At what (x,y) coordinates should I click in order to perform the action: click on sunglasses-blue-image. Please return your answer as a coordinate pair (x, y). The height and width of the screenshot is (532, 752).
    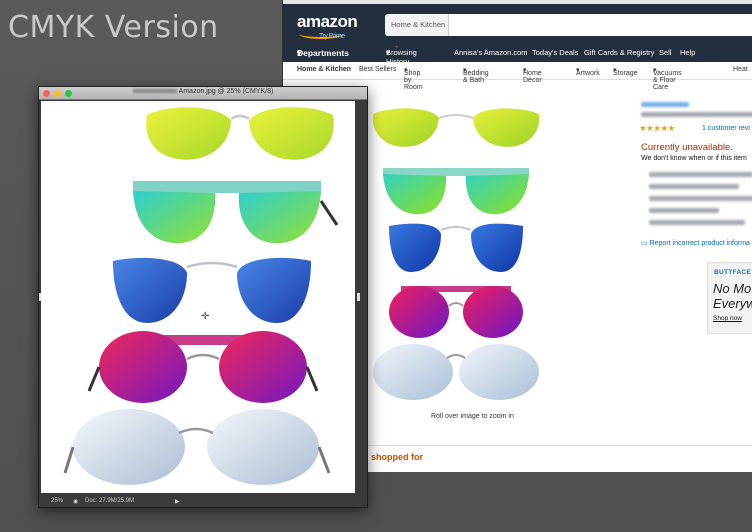
    Looking at the image, I should click on (456, 247).